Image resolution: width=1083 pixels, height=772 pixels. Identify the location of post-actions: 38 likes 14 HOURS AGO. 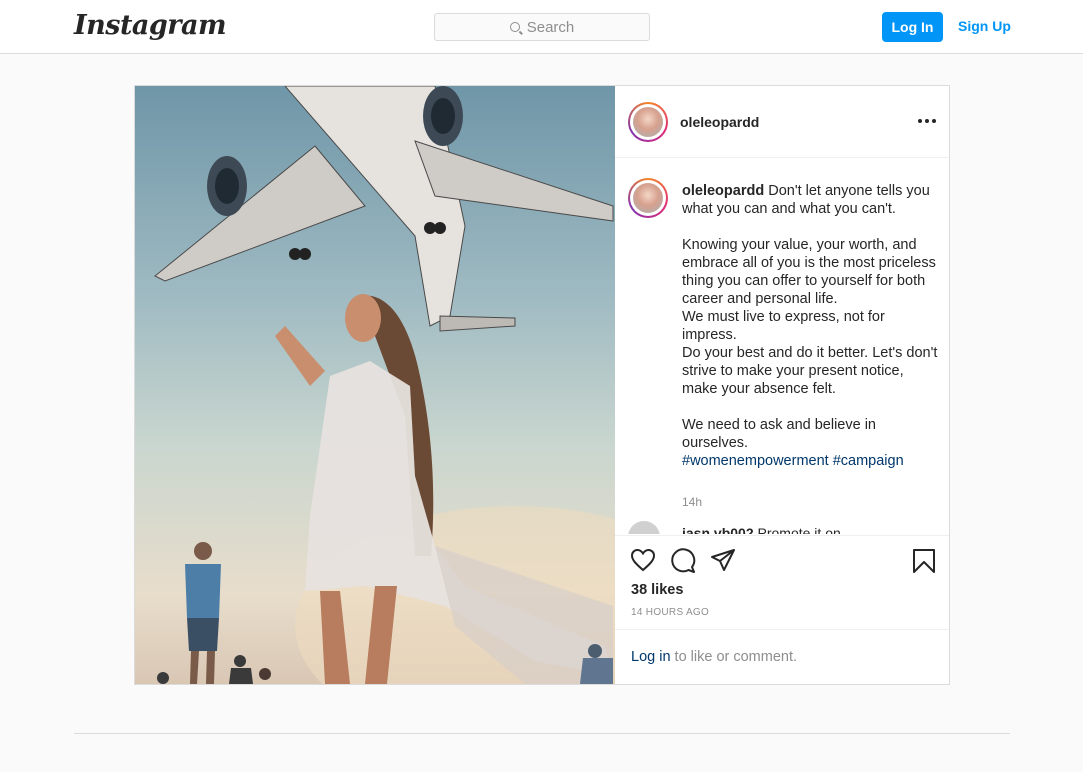
(782, 581).